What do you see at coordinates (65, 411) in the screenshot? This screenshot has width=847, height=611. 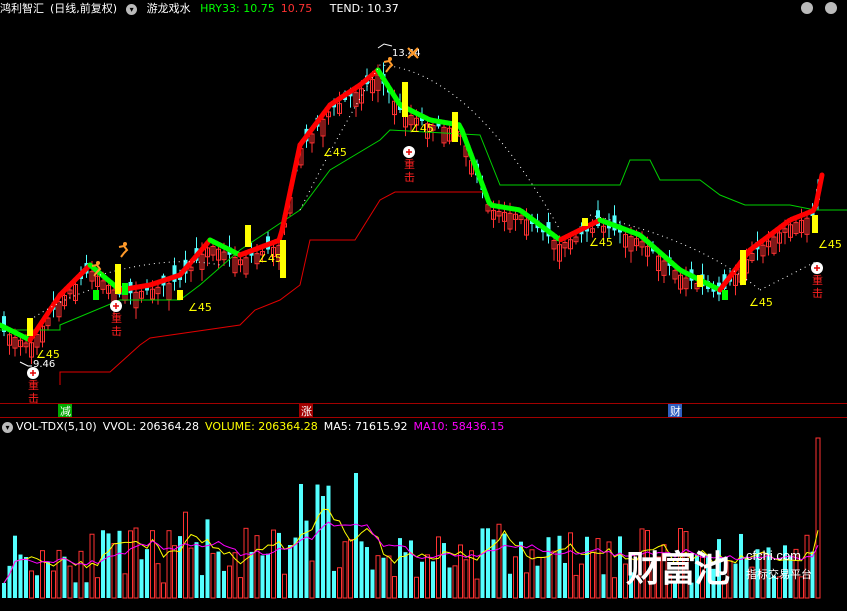 I see `event-jian: 减` at bounding box center [65, 411].